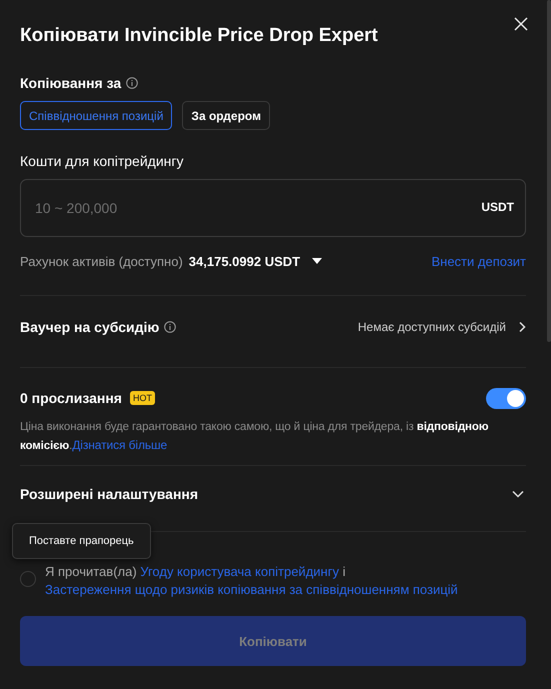 The width and height of the screenshot is (551, 689). Describe the element at coordinates (478, 261) in the screenshot. I see `deposit-link: Внести депозит` at that location.